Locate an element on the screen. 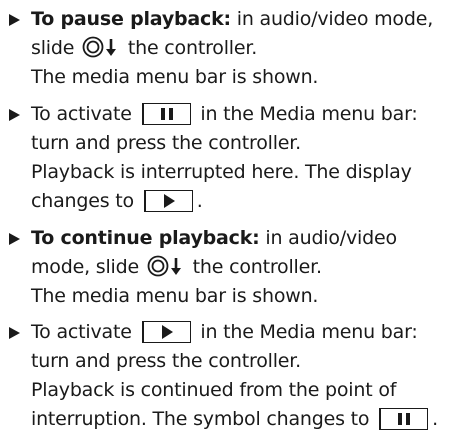  instruction-lead: To continue playback: is located at coordinates (145, 238).